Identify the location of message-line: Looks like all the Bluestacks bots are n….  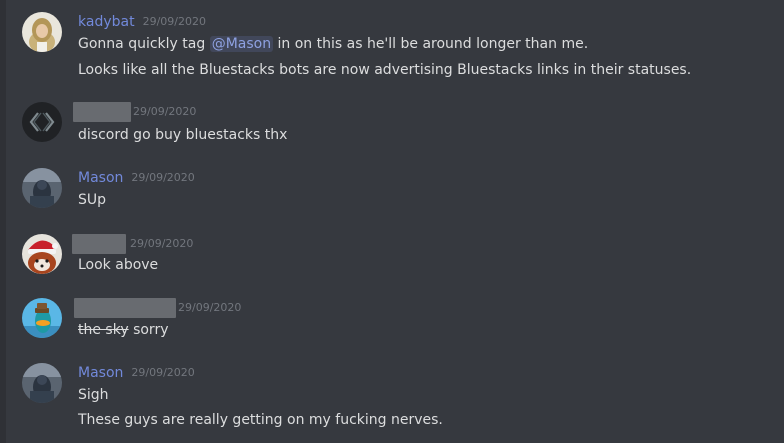
(385, 70).